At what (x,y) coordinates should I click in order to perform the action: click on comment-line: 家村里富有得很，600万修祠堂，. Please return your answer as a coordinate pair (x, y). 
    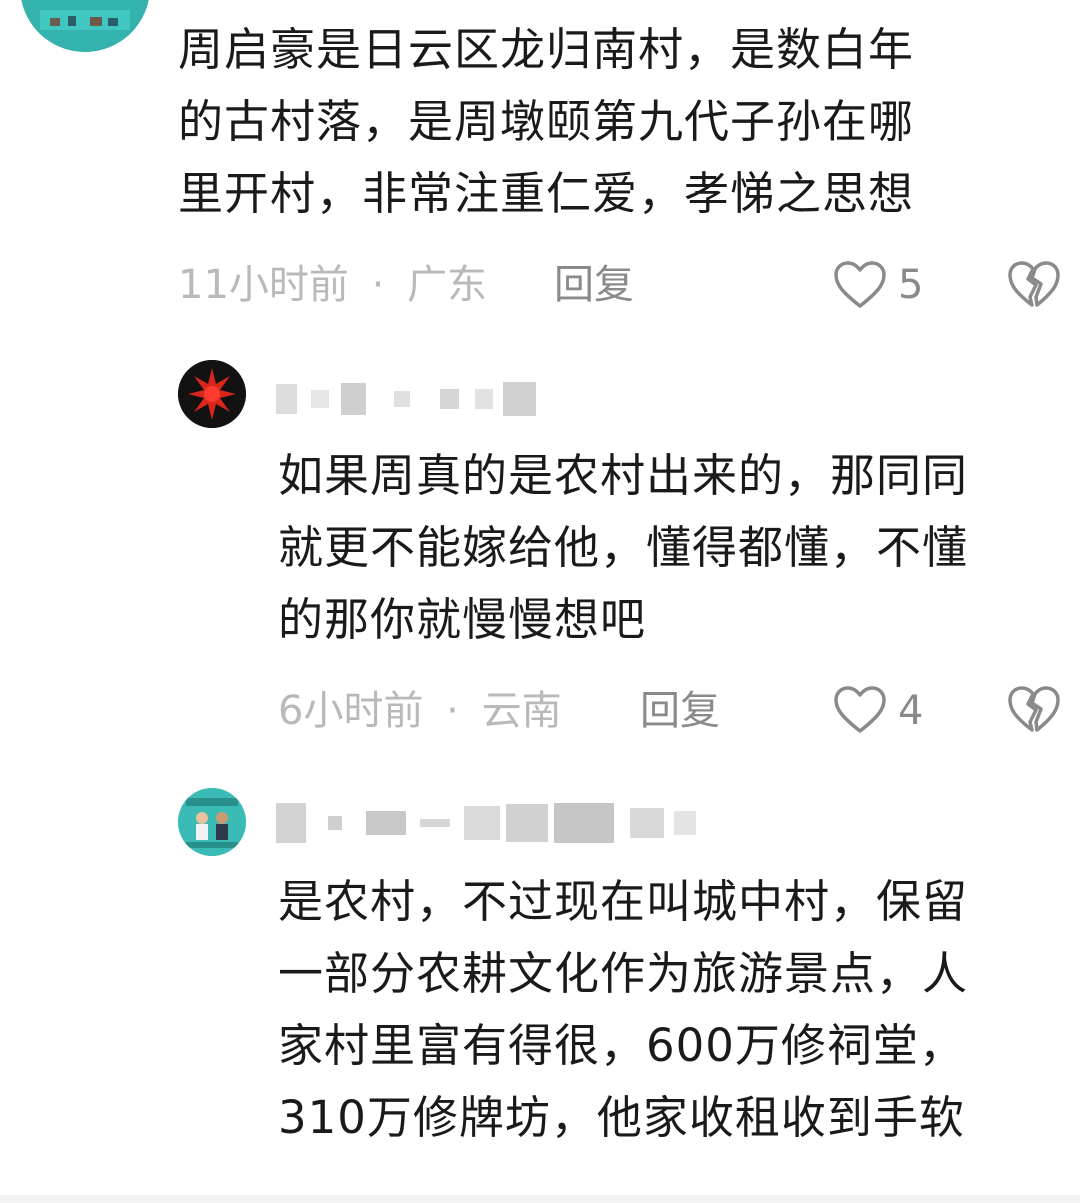
    Looking at the image, I should click on (621, 1045).